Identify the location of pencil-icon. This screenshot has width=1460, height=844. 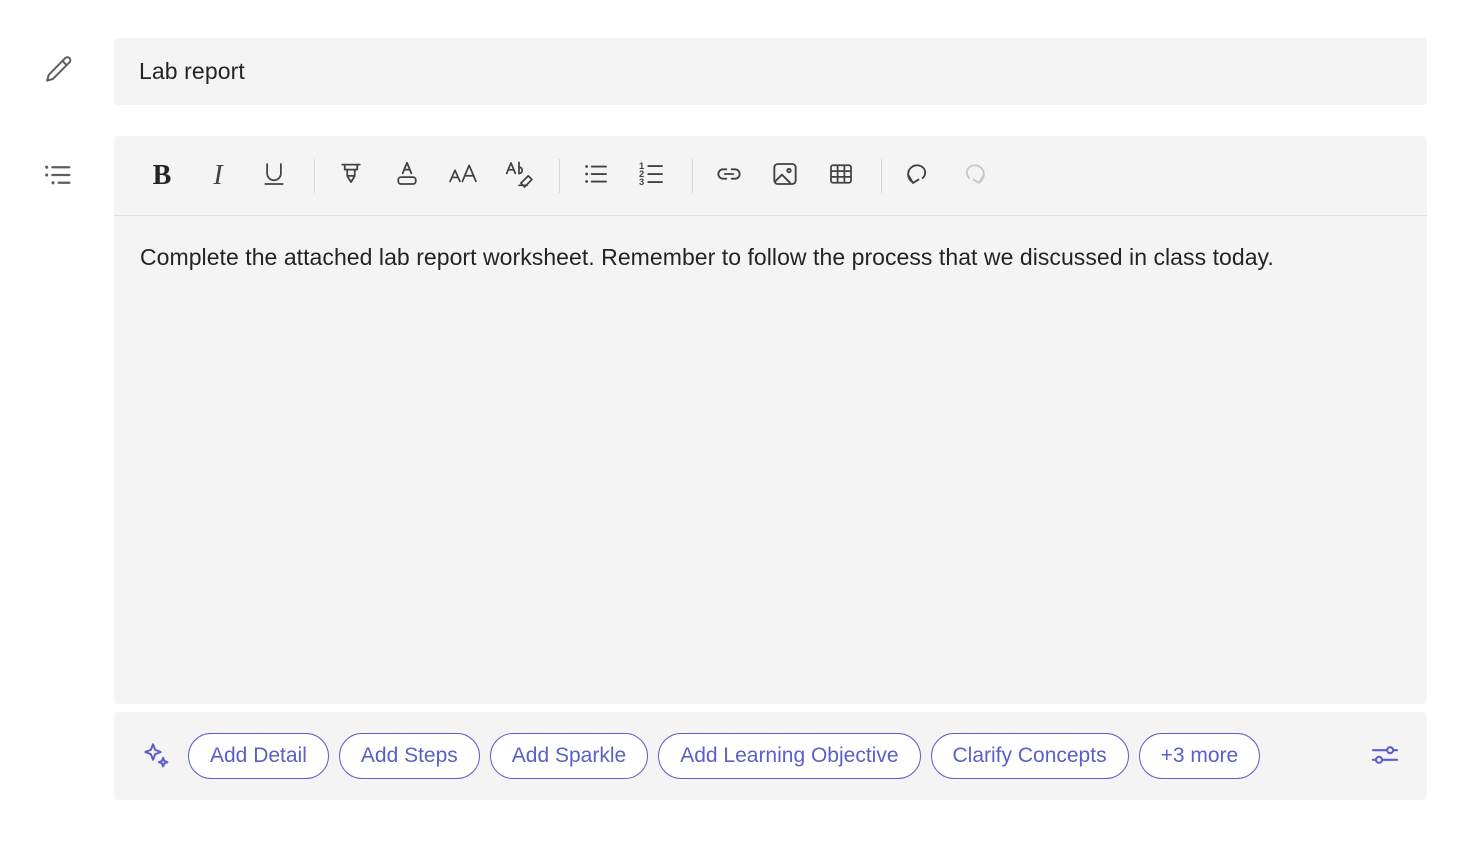
(58, 70).